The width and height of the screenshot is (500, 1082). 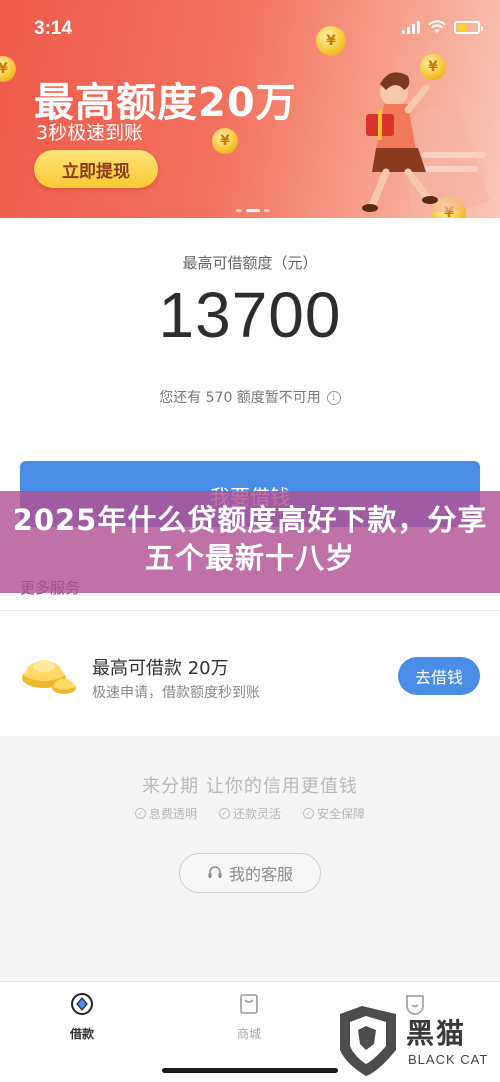 I want to click on gold-ingot-icon, so click(x=49, y=677).